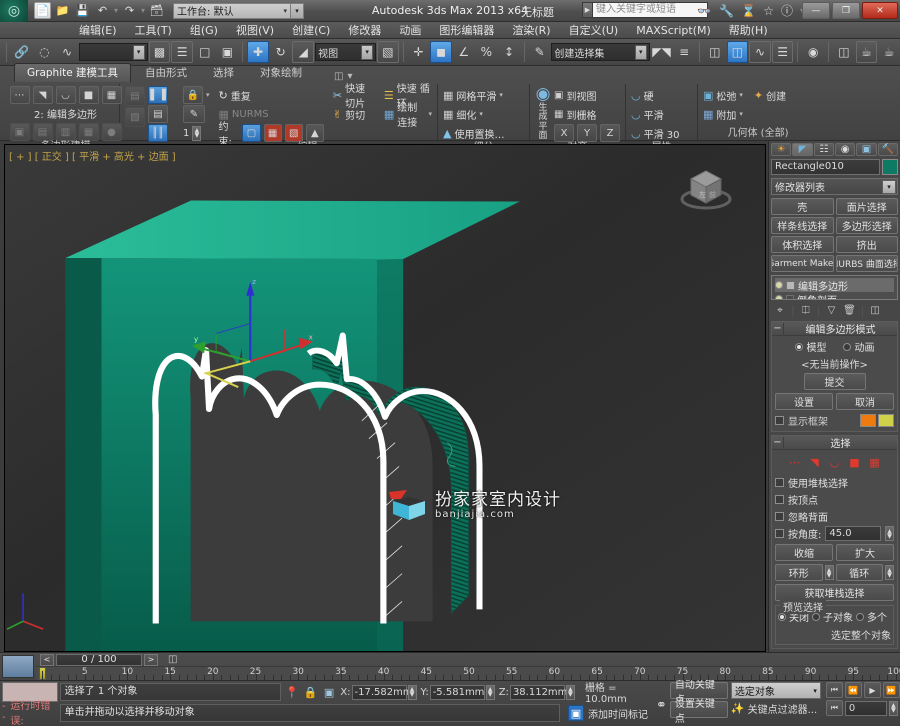  Describe the element at coordinates (781, 149) in the screenshot. I see `create-tab: ☀` at that location.